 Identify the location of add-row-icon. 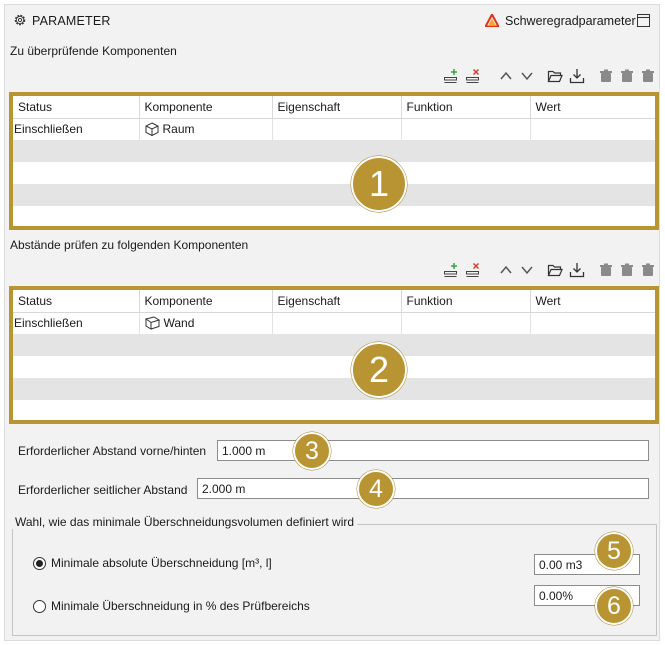
(450, 76).